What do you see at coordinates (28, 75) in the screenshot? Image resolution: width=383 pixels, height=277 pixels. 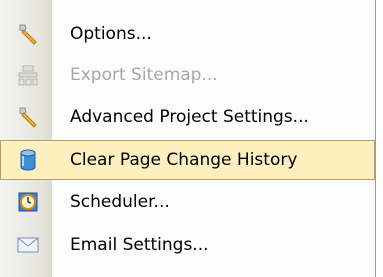 I see `export-sitemap-icon` at bounding box center [28, 75].